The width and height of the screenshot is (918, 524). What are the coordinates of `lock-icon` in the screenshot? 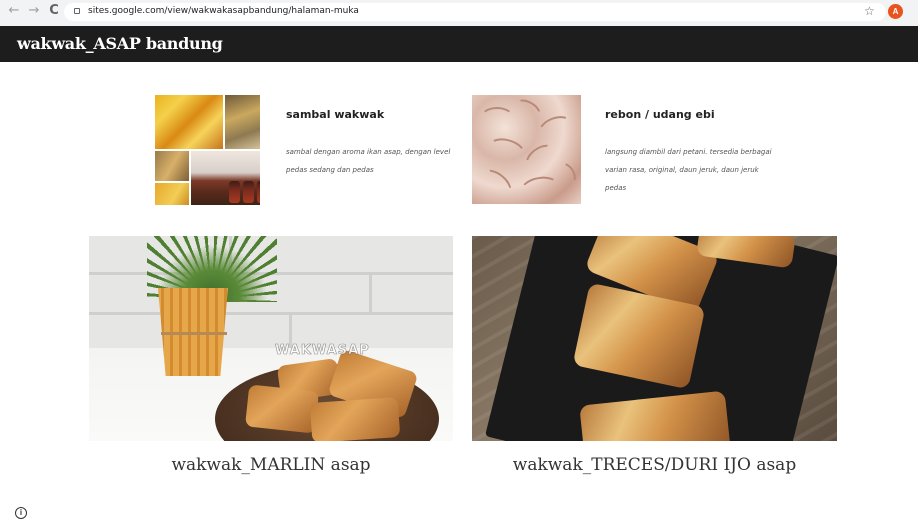 It's located at (77, 11).